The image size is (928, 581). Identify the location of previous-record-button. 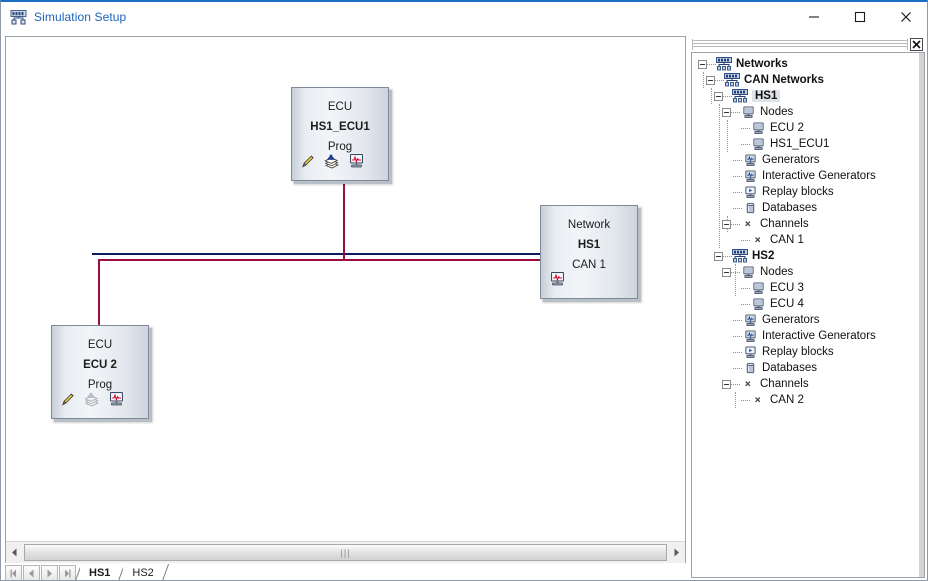
(31, 572).